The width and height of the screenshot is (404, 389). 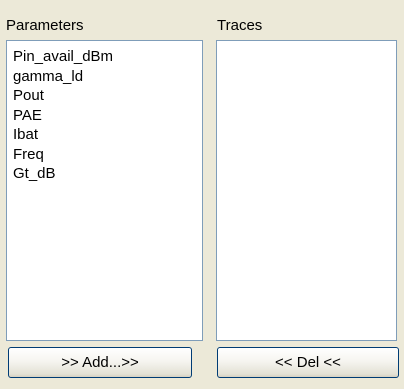 What do you see at coordinates (308, 362) in the screenshot?
I see `del-button: << Del <<` at bounding box center [308, 362].